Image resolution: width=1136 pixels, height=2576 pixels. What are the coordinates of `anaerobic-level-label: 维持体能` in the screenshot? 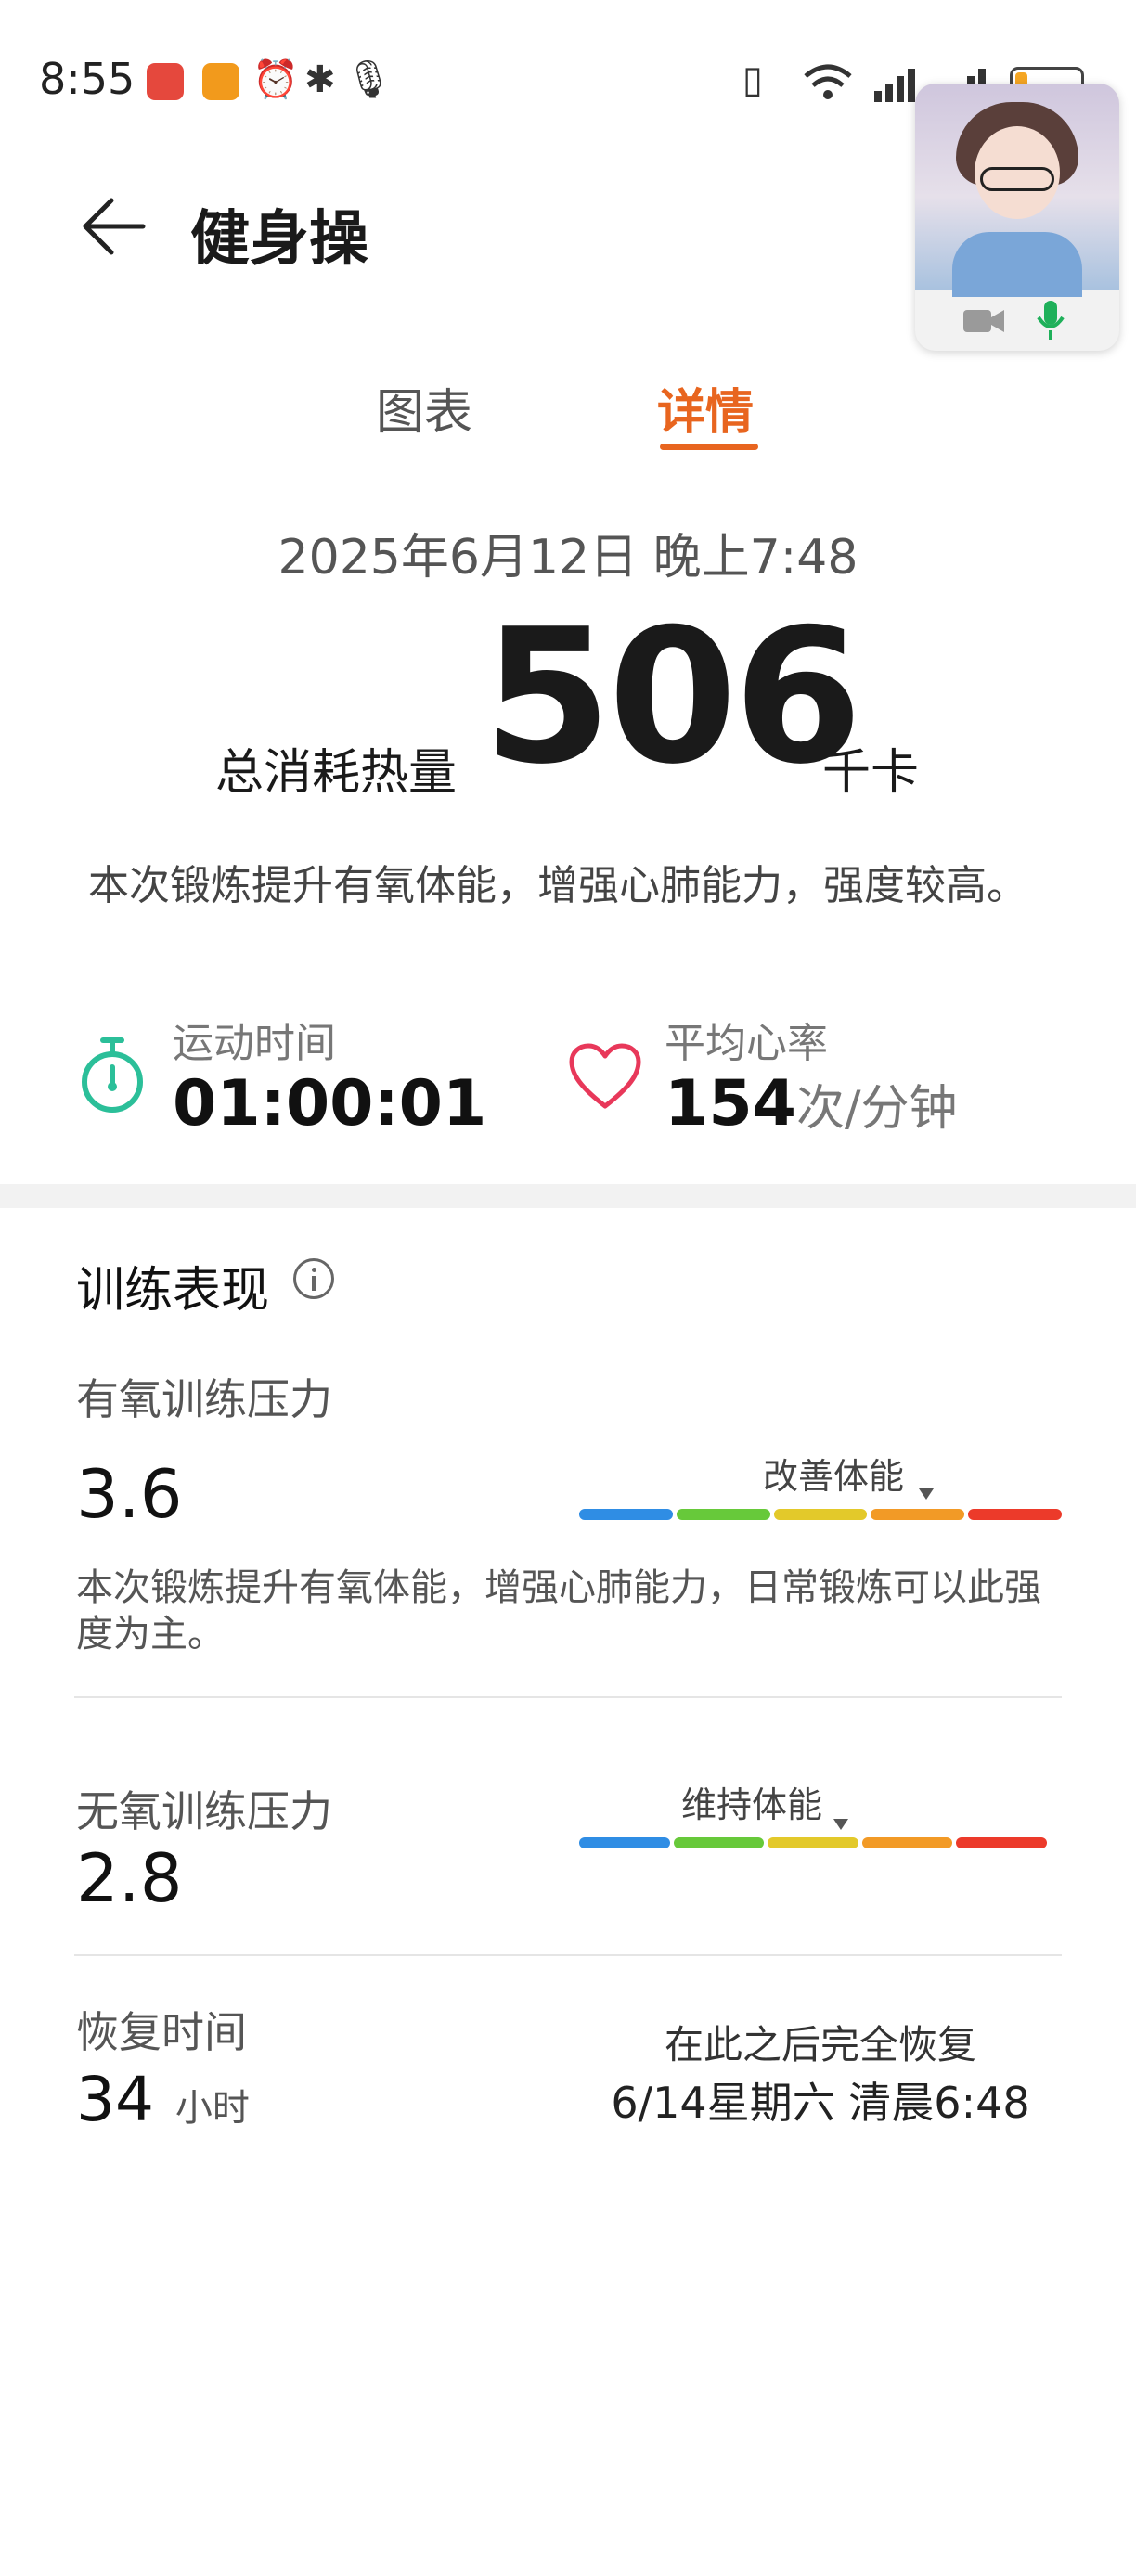 It's located at (752, 1804).